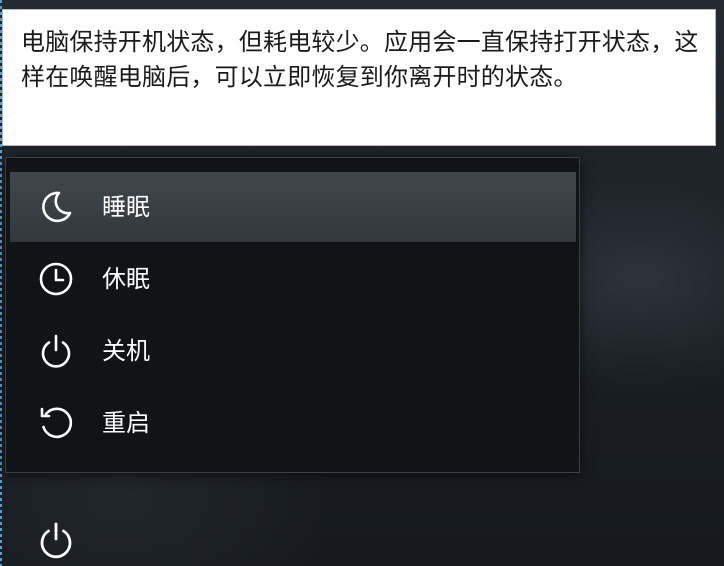  What do you see at coordinates (56, 423) in the screenshot?
I see `restart-icon` at bounding box center [56, 423].